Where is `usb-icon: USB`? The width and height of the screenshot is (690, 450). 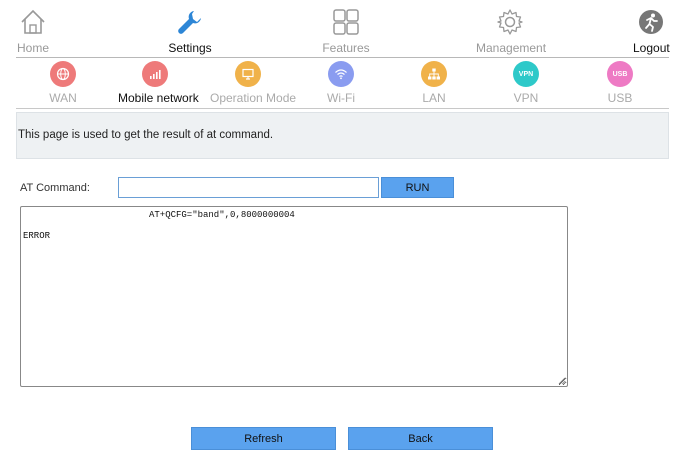 usb-icon: USB is located at coordinates (620, 74).